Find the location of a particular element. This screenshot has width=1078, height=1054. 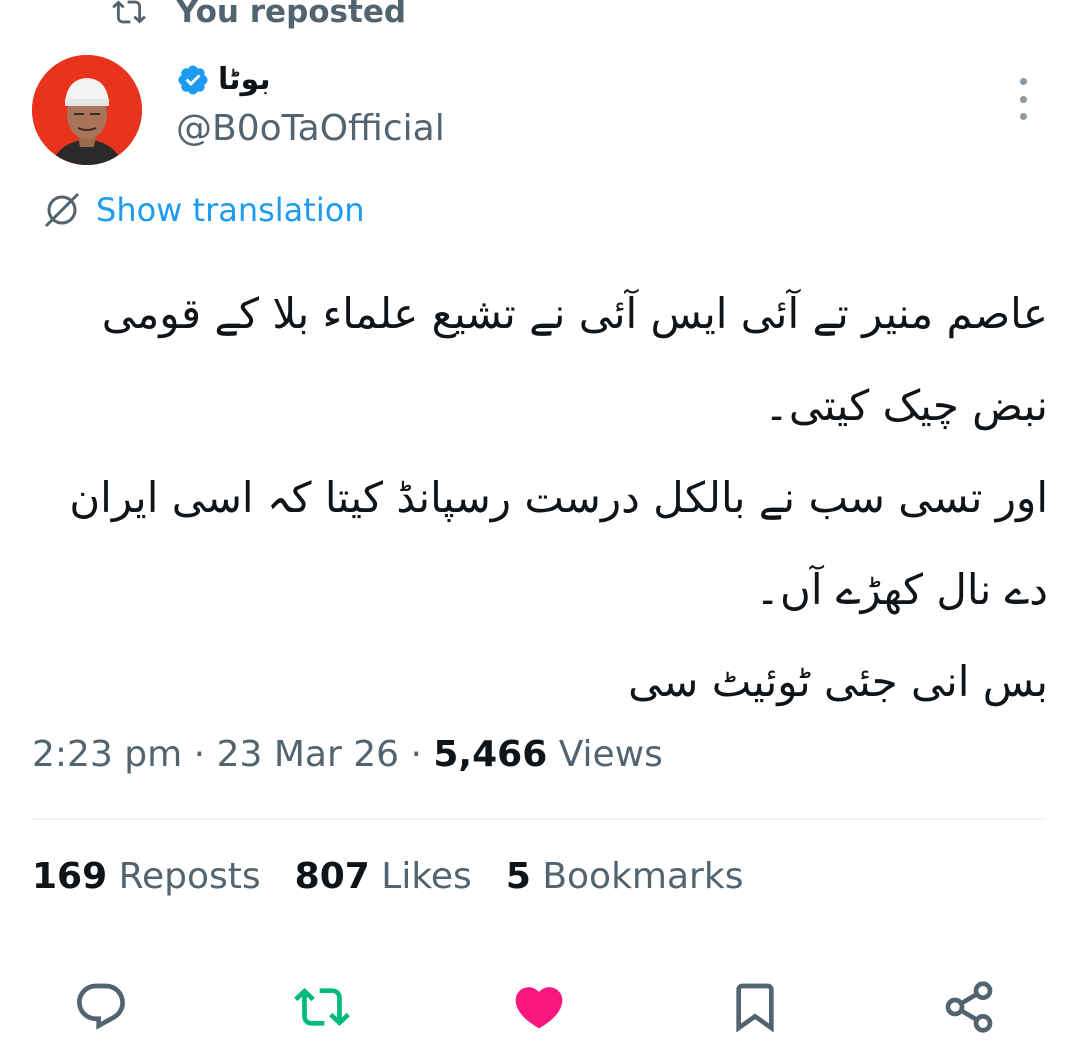

views-count: 5,466 is located at coordinates (490, 754).